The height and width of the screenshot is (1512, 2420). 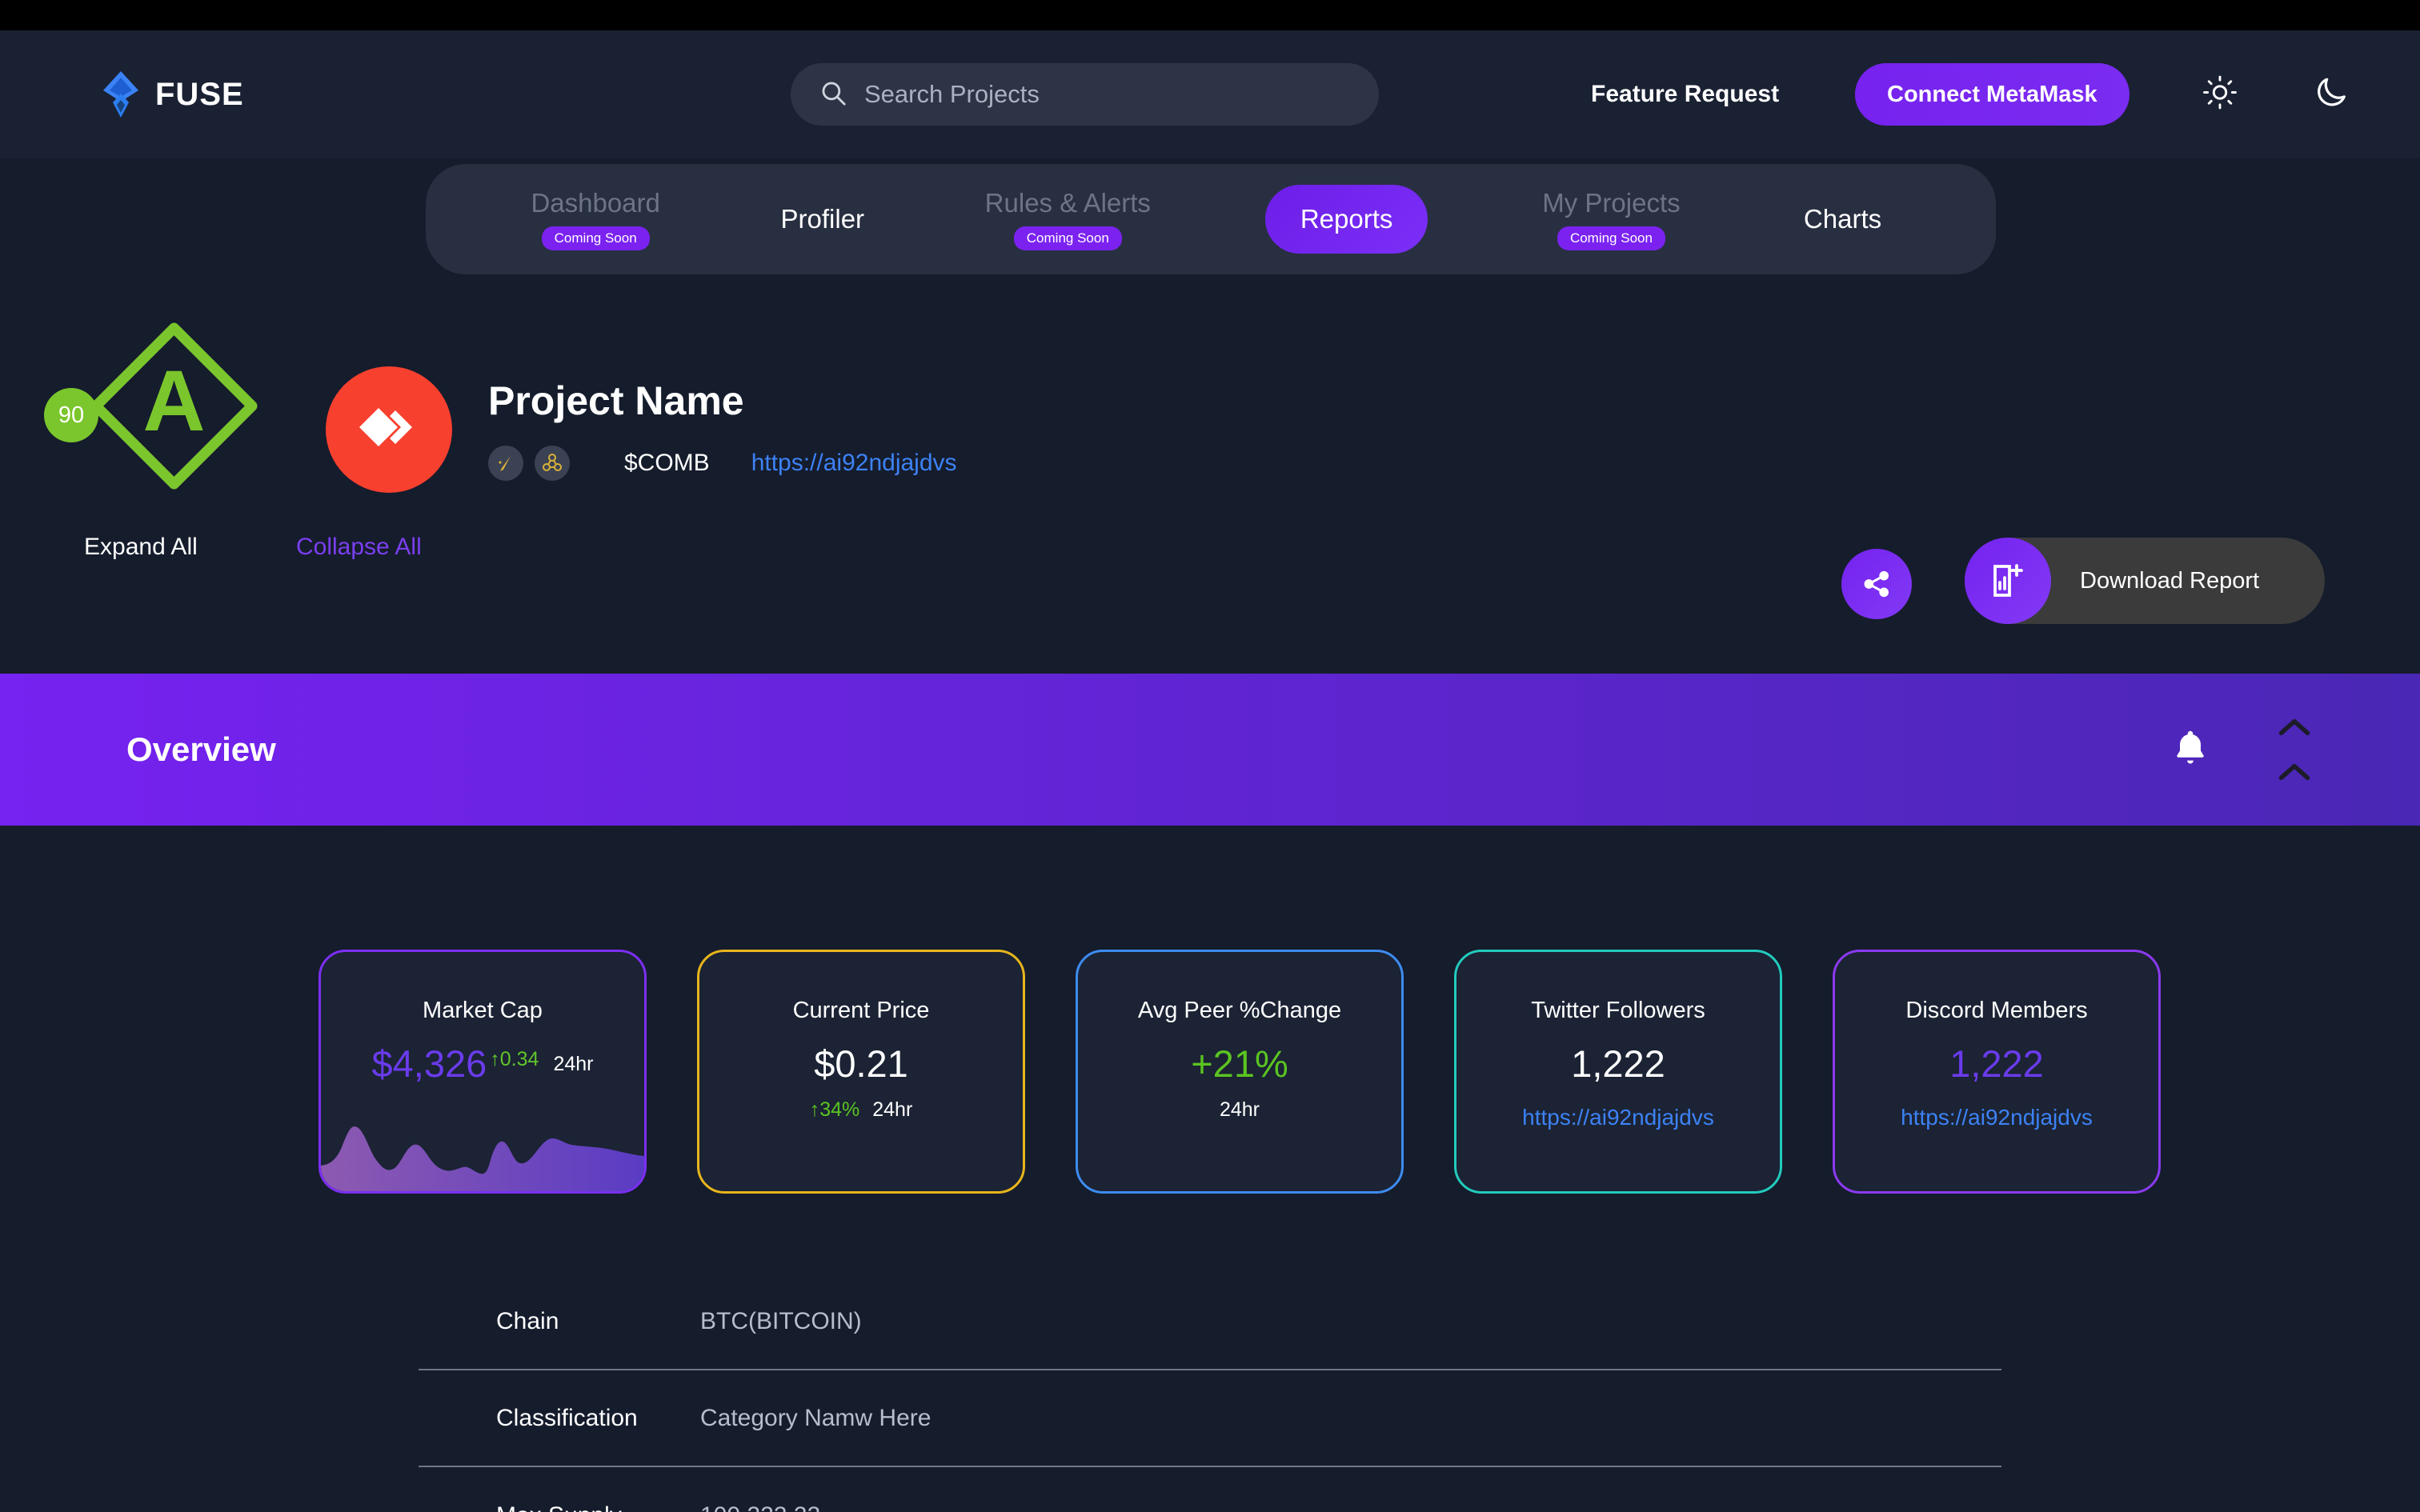 I want to click on card-value-row: $4,326 ↑0.34 24hr, so click(x=483, y=1064).